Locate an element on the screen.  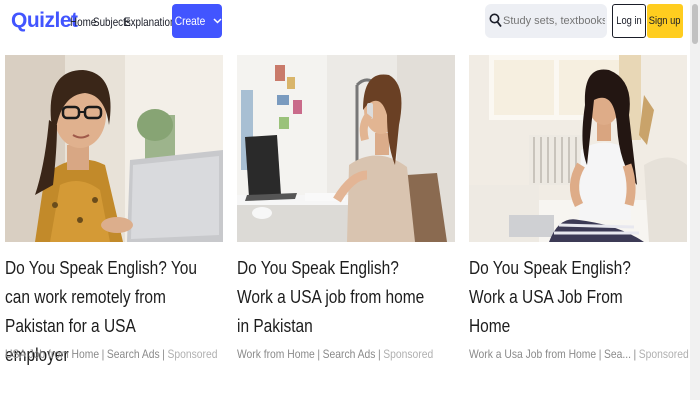
page-scrollbar-thumb is located at coordinates (695, 24).